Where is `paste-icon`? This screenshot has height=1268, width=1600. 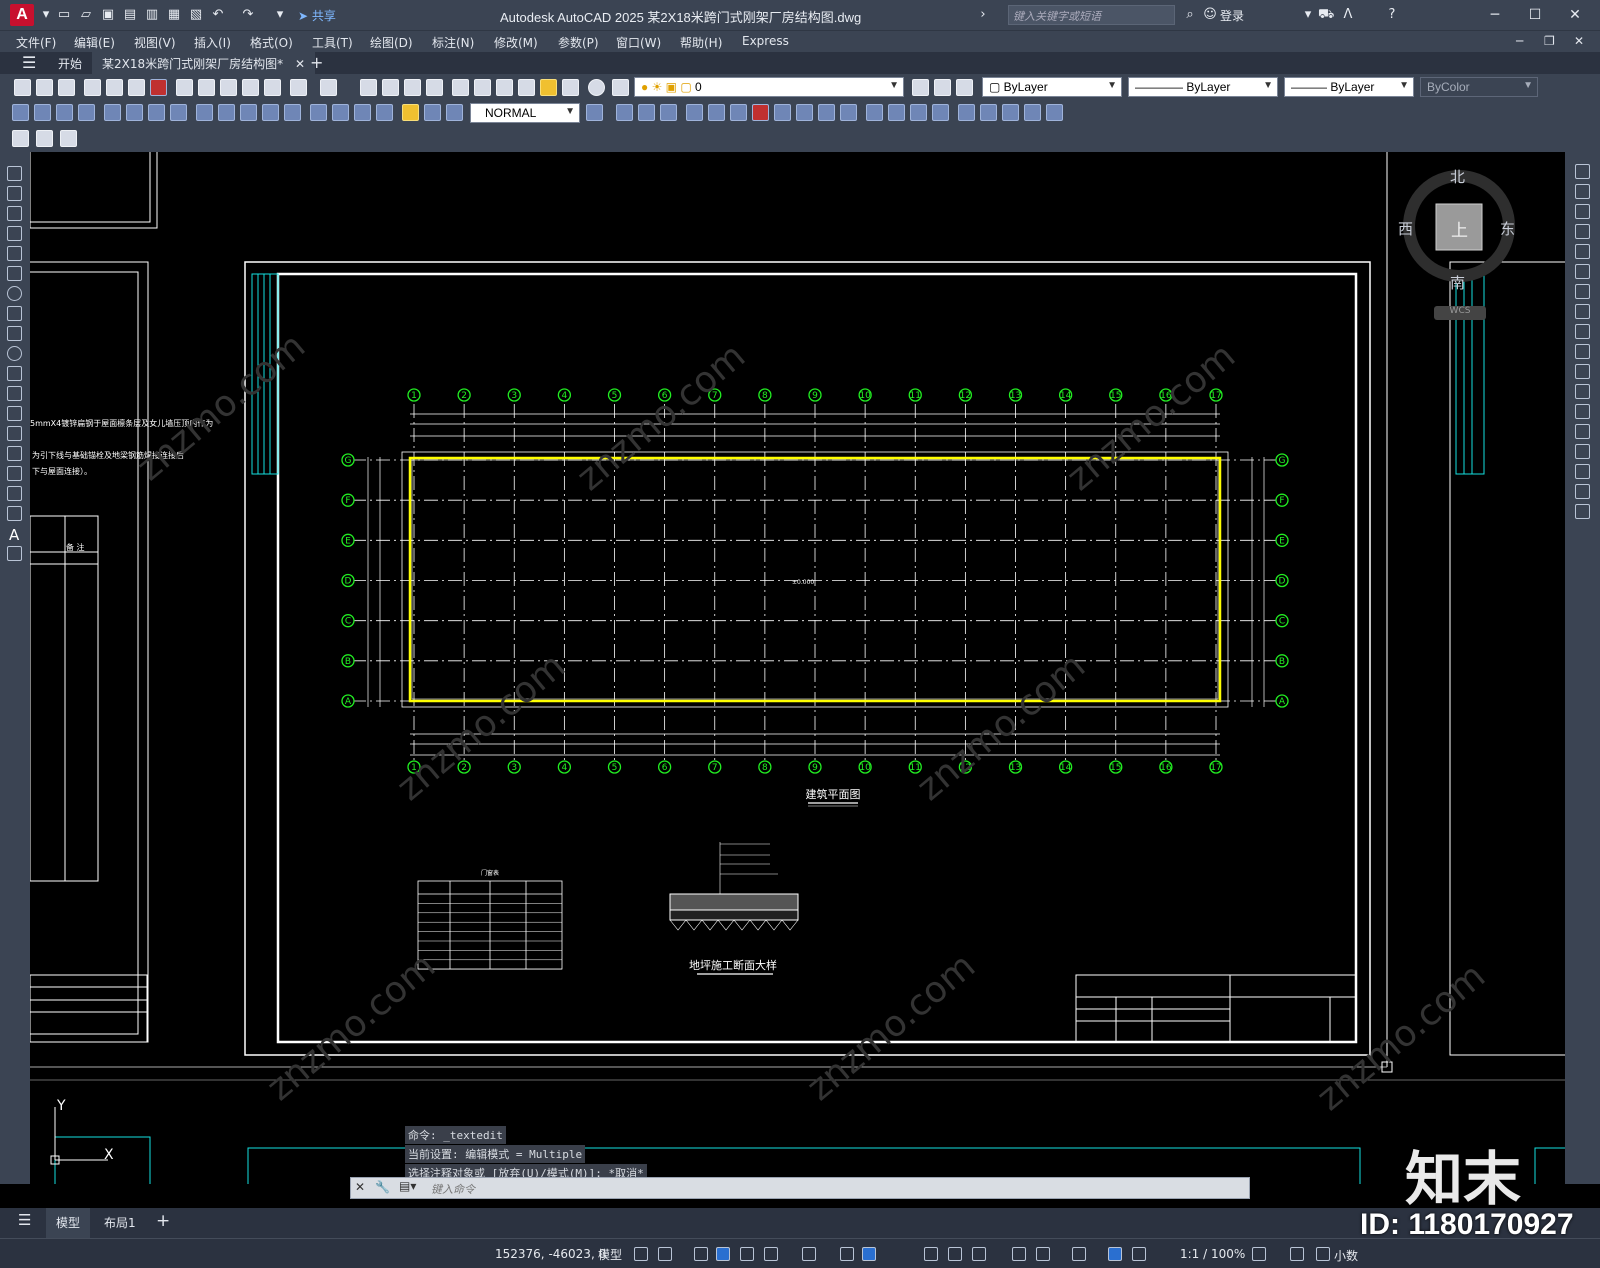
paste-icon is located at coordinates (228, 87).